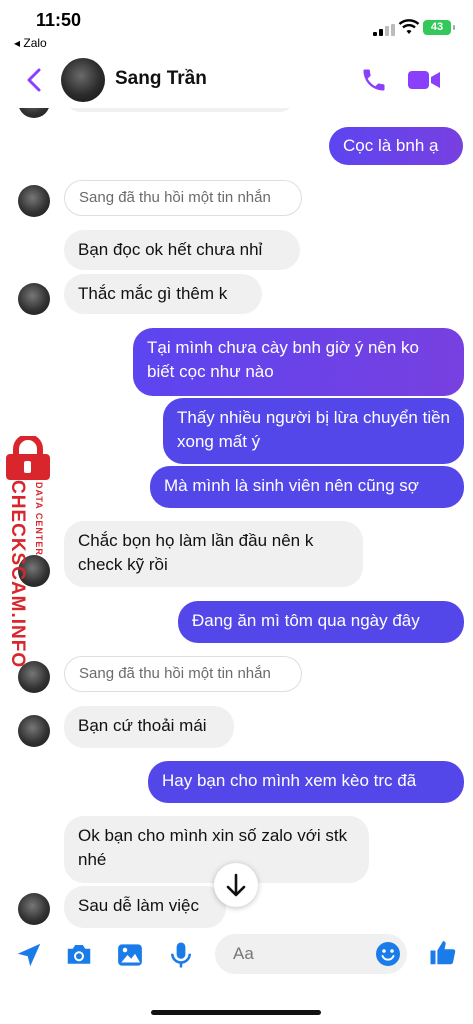 The height and width of the screenshot is (1024, 473). Describe the element at coordinates (182, 250) in the screenshot. I see `message-incoming: Bạn đọc ok hết chưa nhỉ` at that location.